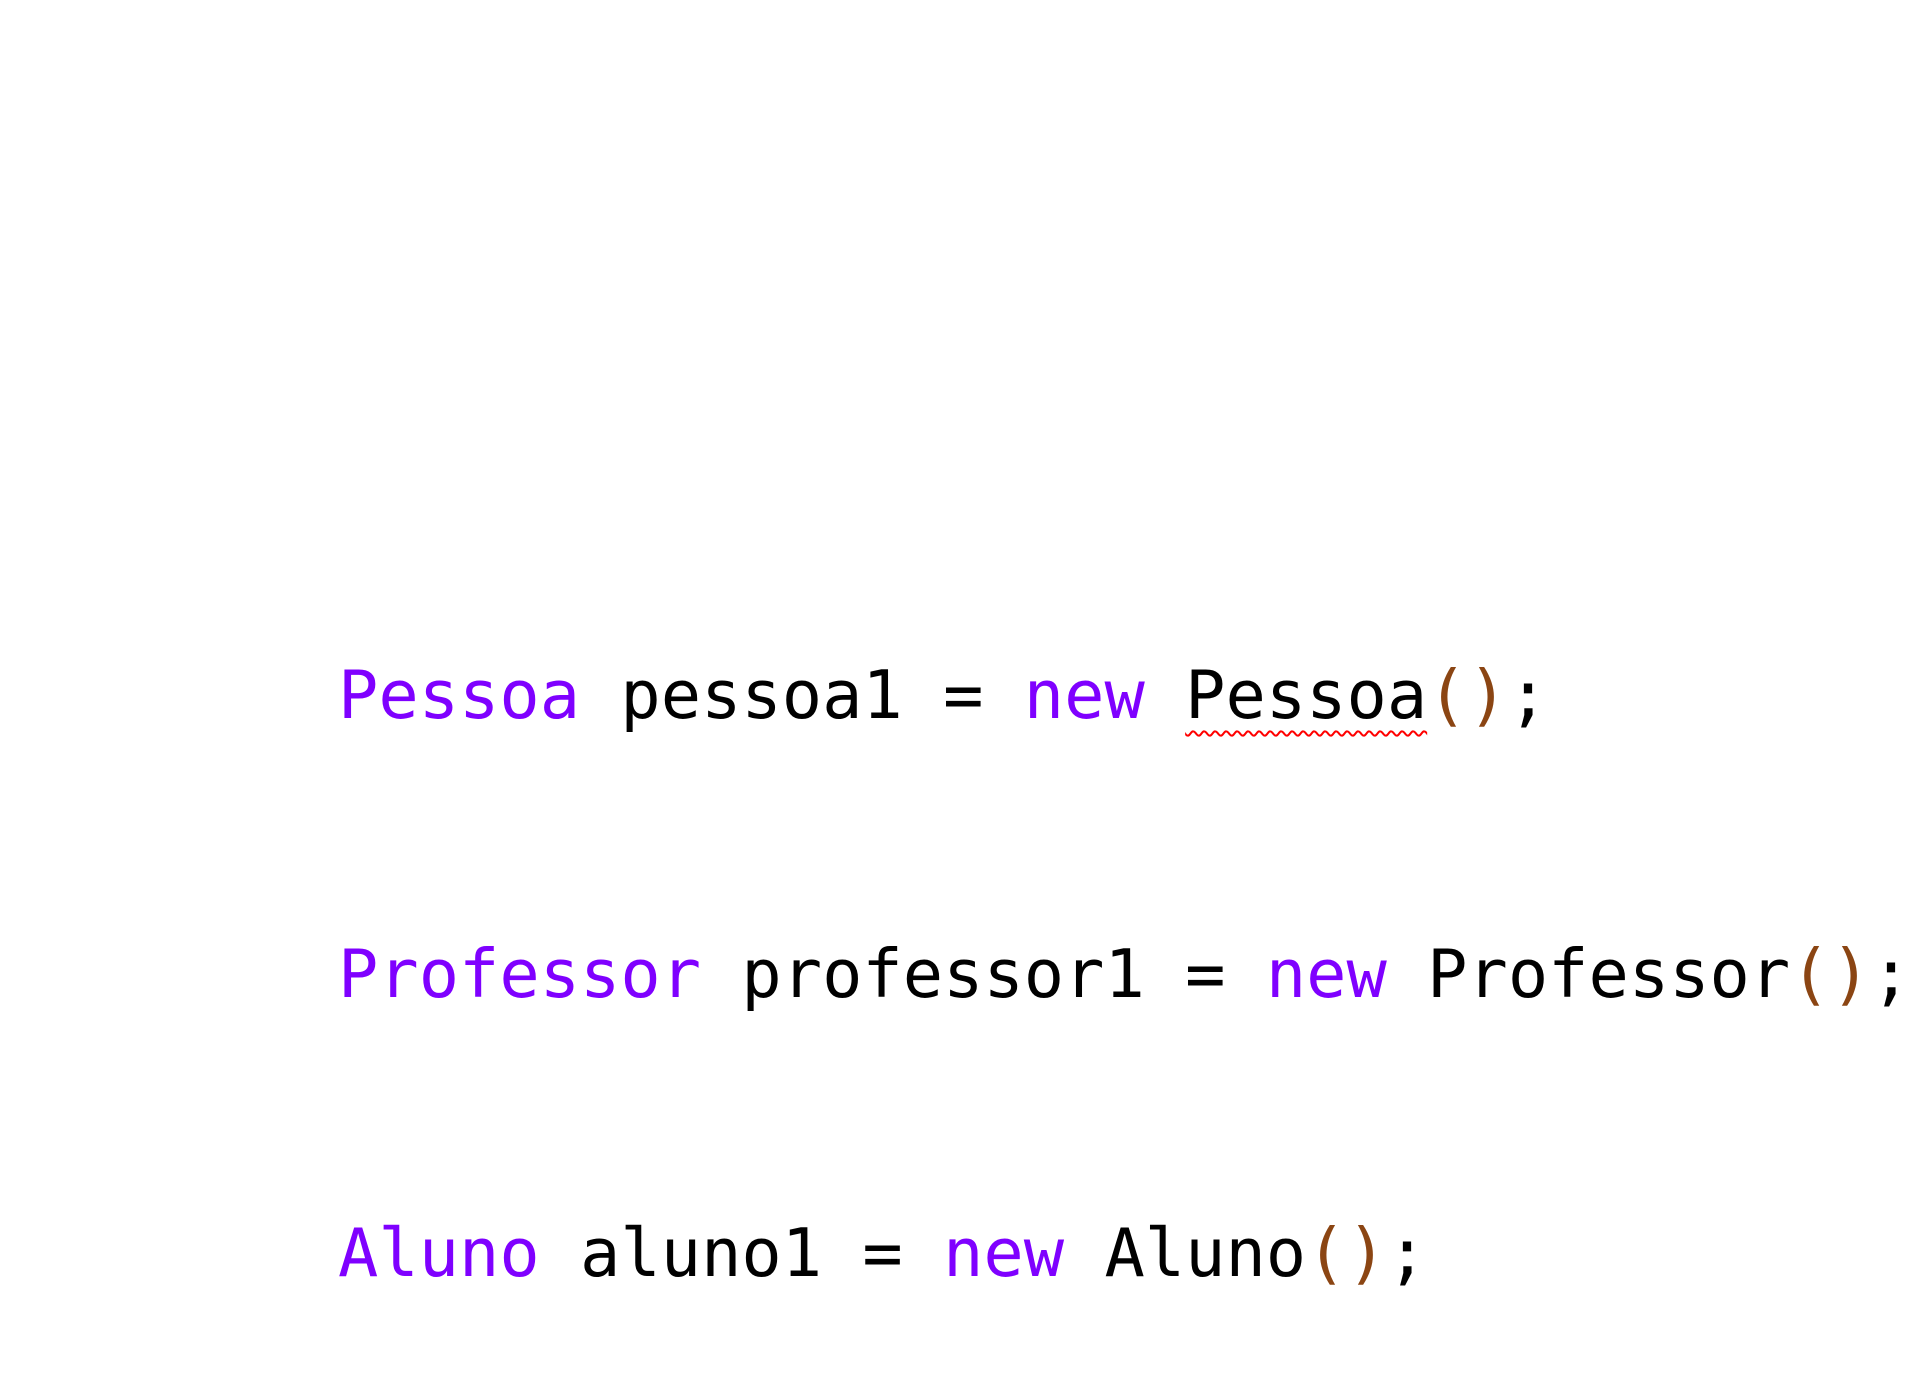  Describe the element at coordinates (439, 1253) in the screenshot. I see `token-type: Aluno` at that location.